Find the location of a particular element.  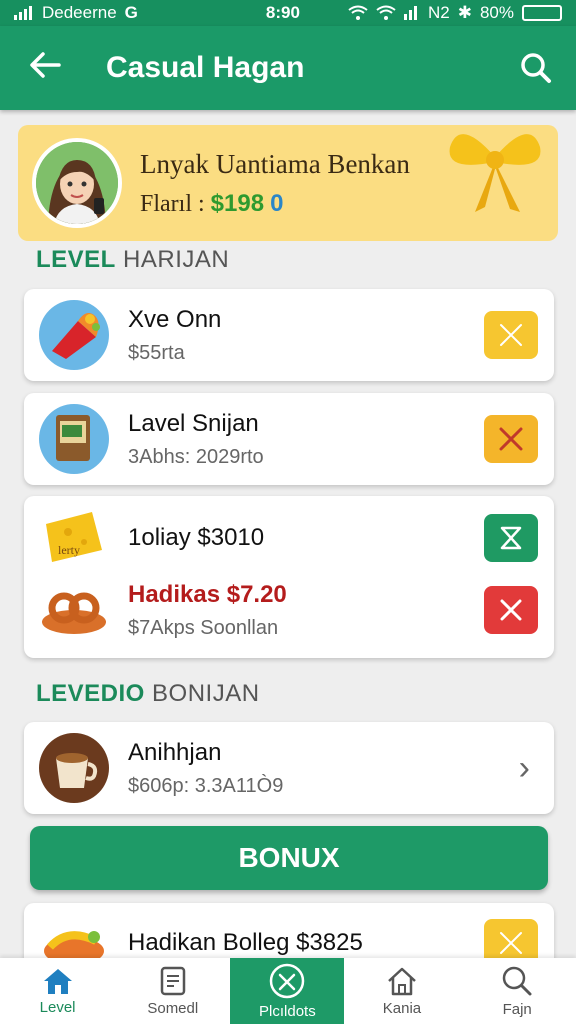

list-item: Xve Onn $55rta is located at coordinates (289, 335).